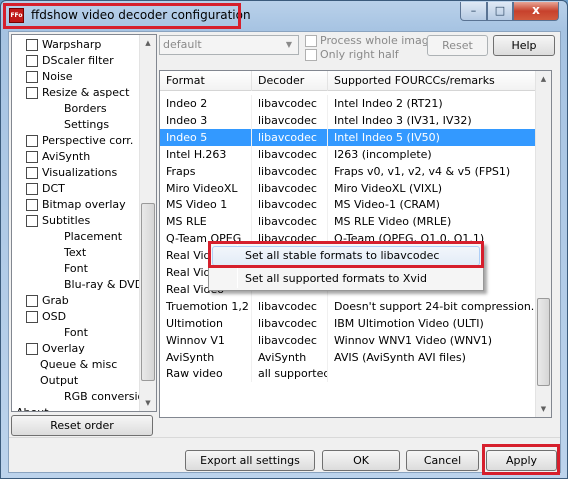 The image size is (568, 479). I want to click on export-all-settings-button: Export all settings, so click(250, 460).